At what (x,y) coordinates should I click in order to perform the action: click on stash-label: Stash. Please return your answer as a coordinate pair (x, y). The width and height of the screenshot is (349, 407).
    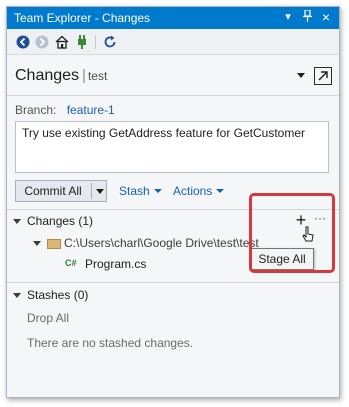
    Looking at the image, I should click on (134, 191).